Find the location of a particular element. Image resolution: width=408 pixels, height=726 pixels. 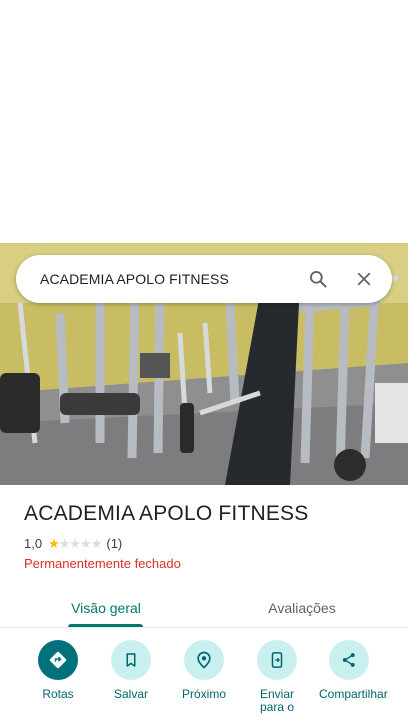

rating-row: 1,0 ★ ★ ★ ★ ★ (1) is located at coordinates (73, 543).